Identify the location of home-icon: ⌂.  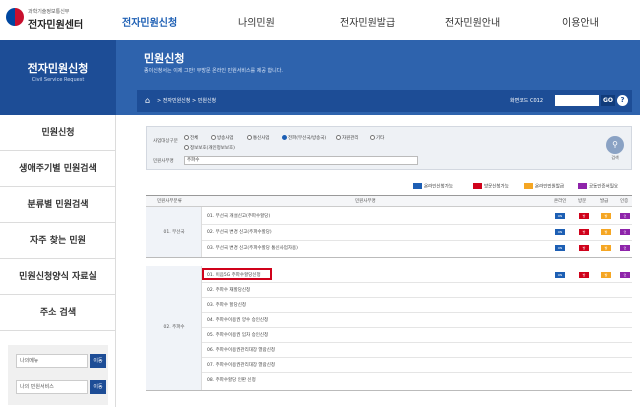
(149, 100).